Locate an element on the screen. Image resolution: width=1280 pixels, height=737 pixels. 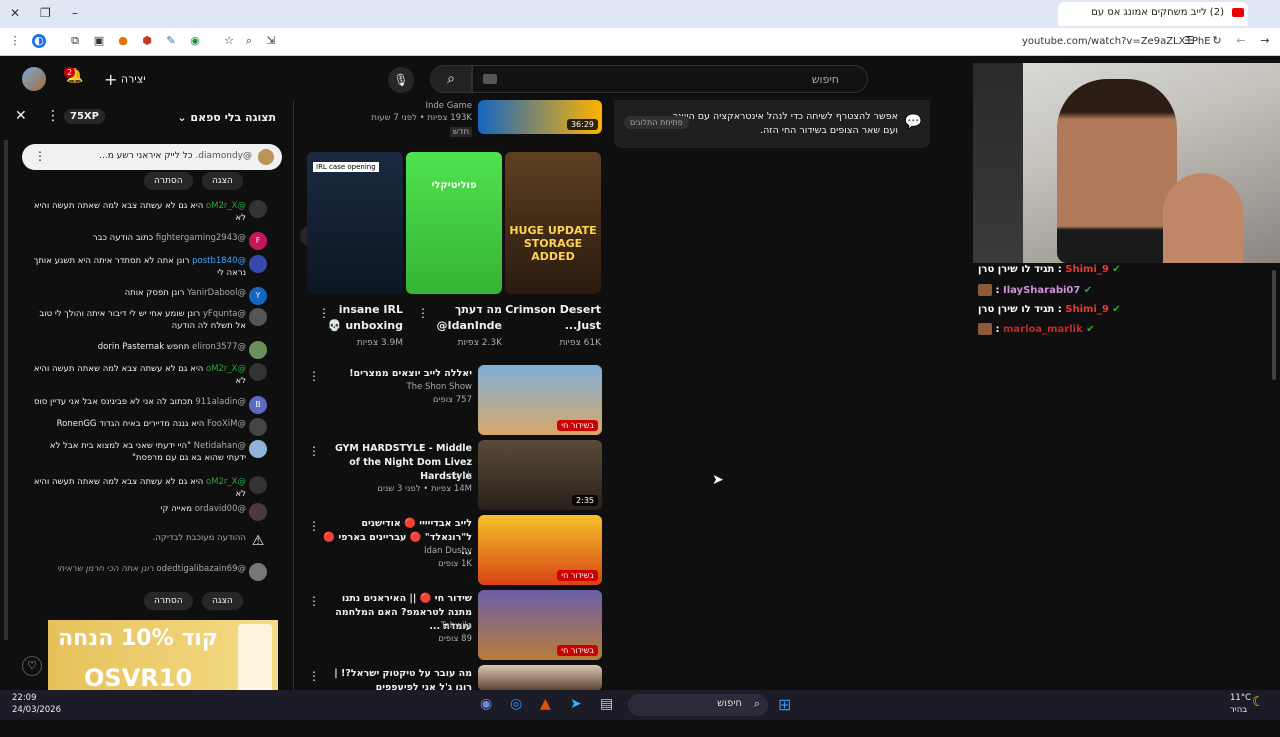
chat-mode-selector: תצוגה בלי ספאם ⌄ is located at coordinates (226, 117).